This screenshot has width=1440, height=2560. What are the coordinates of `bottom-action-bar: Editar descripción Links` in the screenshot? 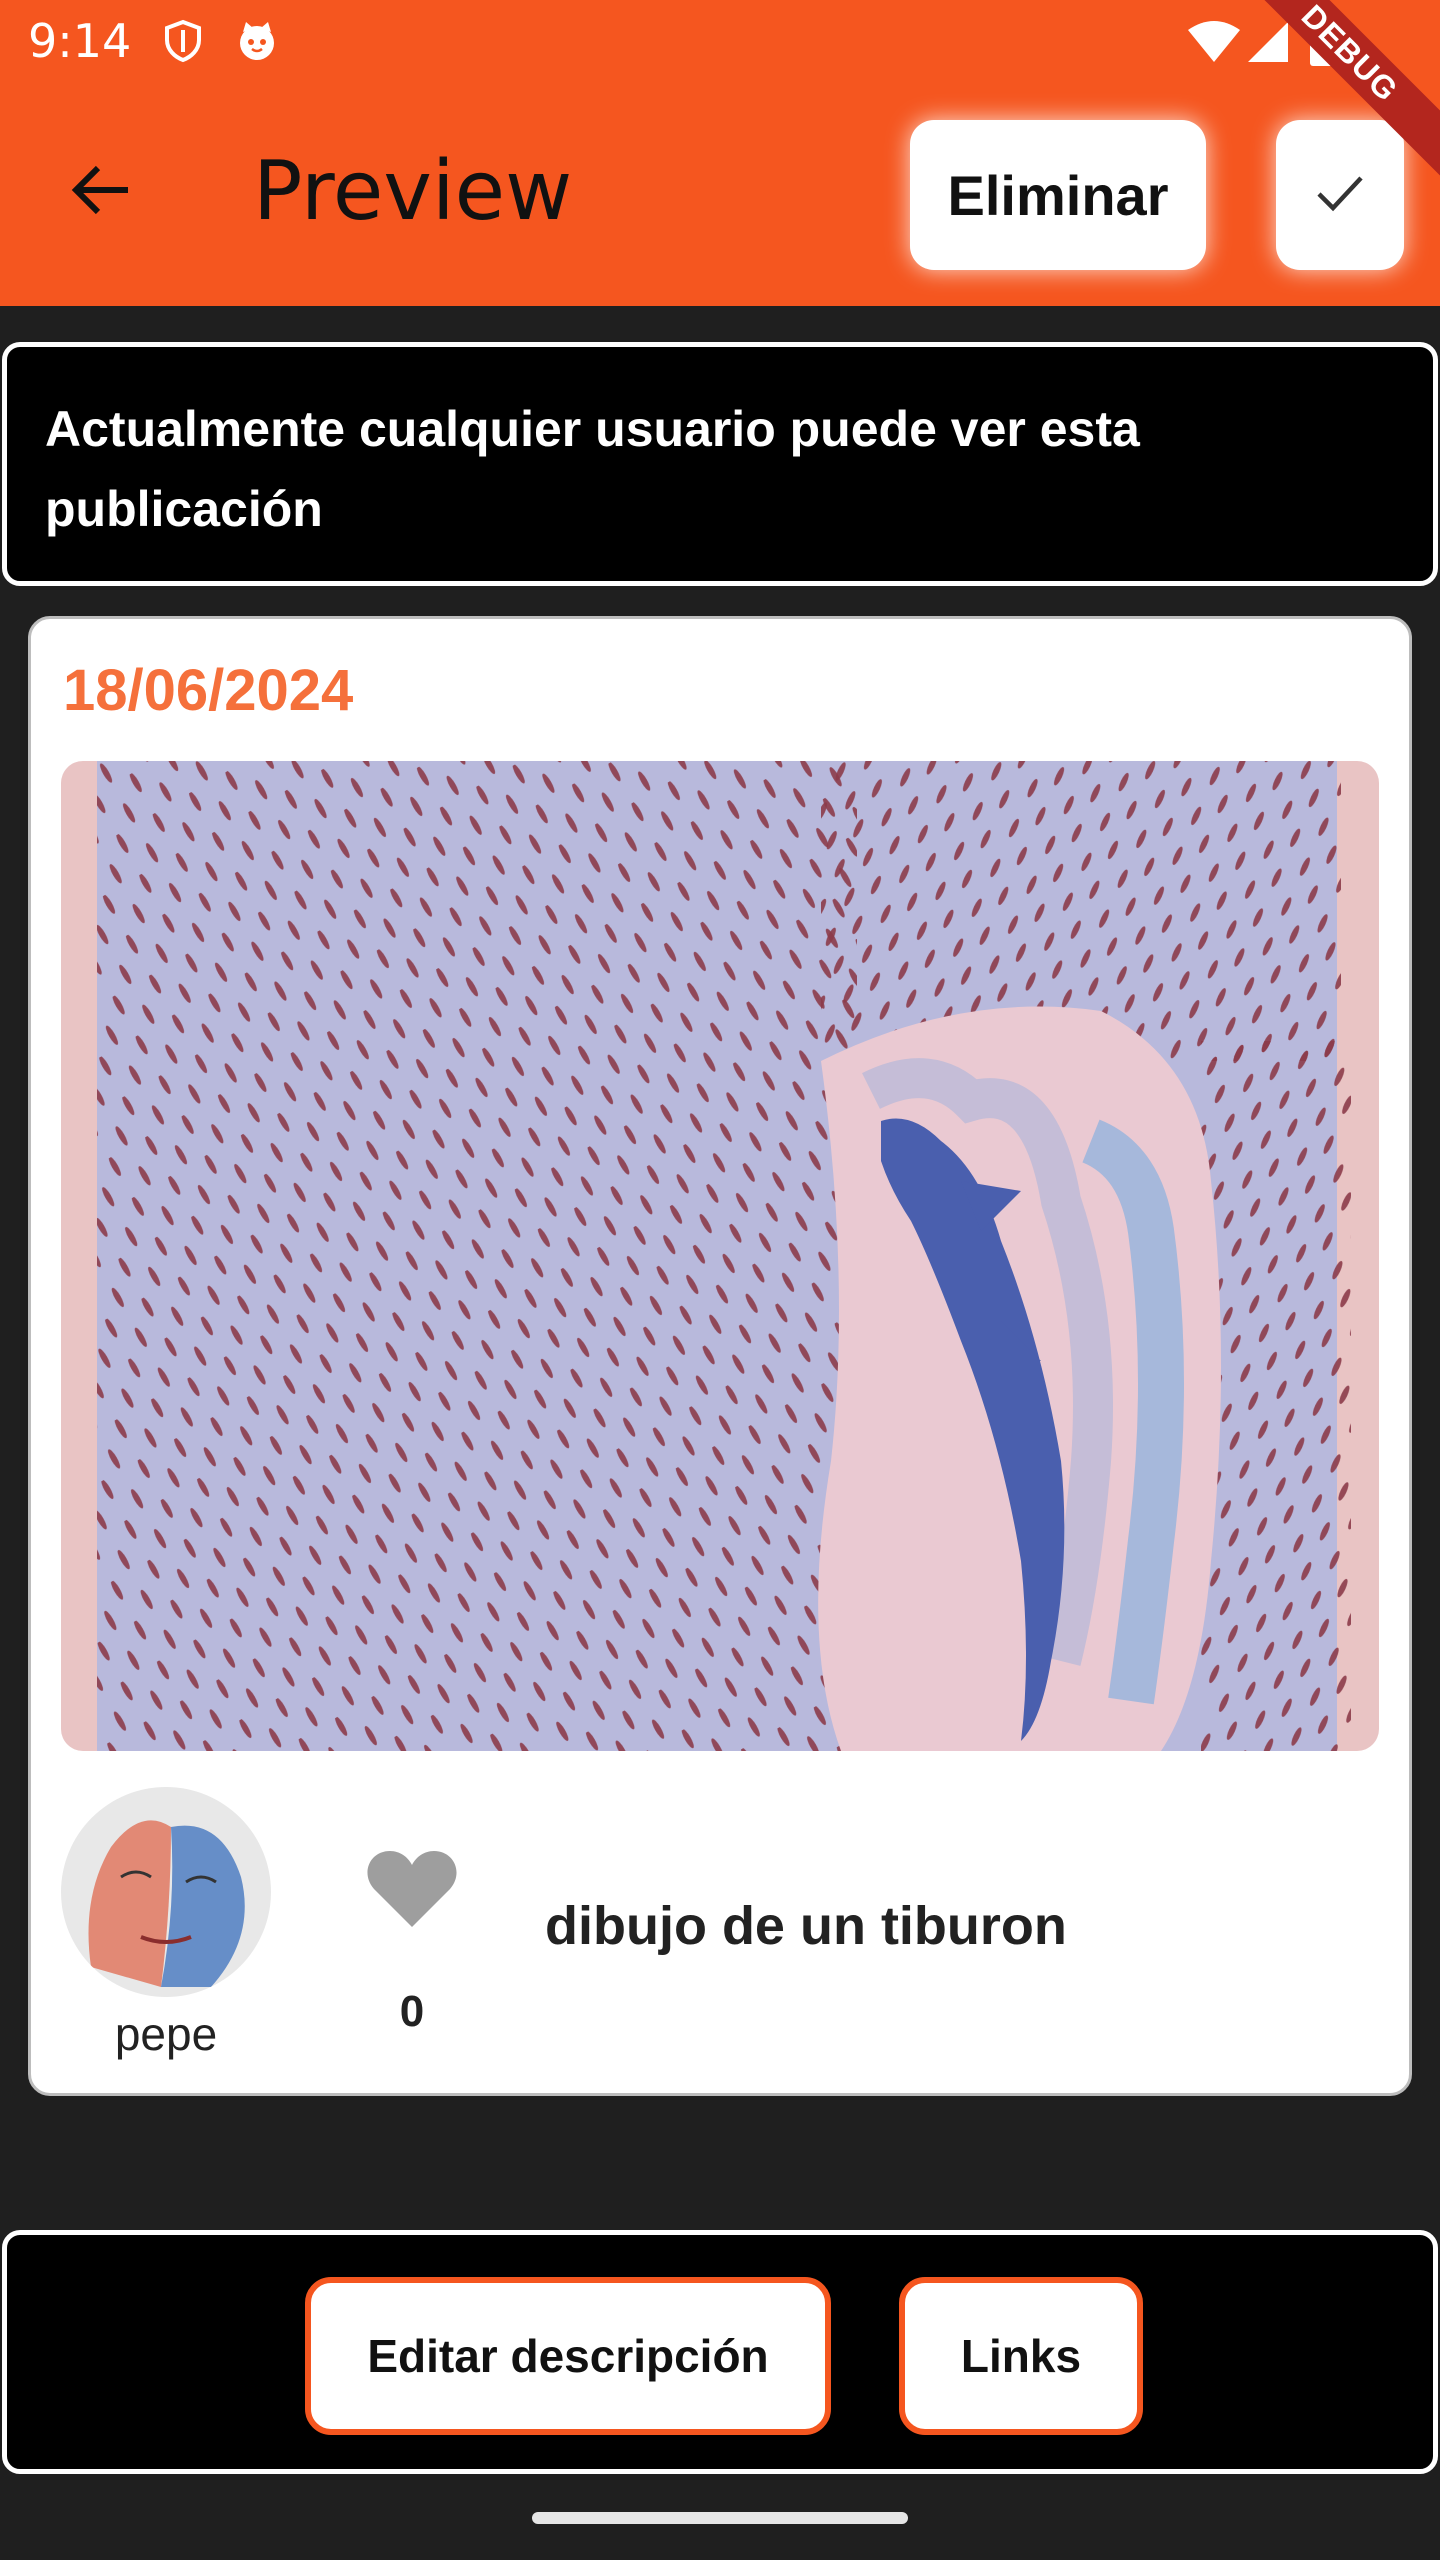 It's located at (720, 2352).